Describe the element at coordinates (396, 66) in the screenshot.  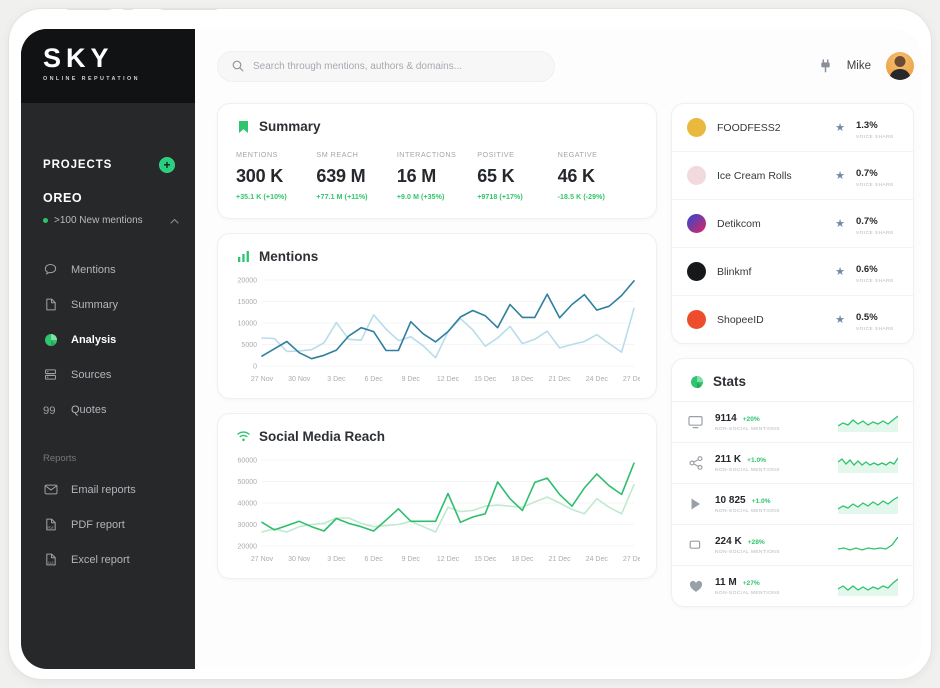
I see `search-input` at that location.